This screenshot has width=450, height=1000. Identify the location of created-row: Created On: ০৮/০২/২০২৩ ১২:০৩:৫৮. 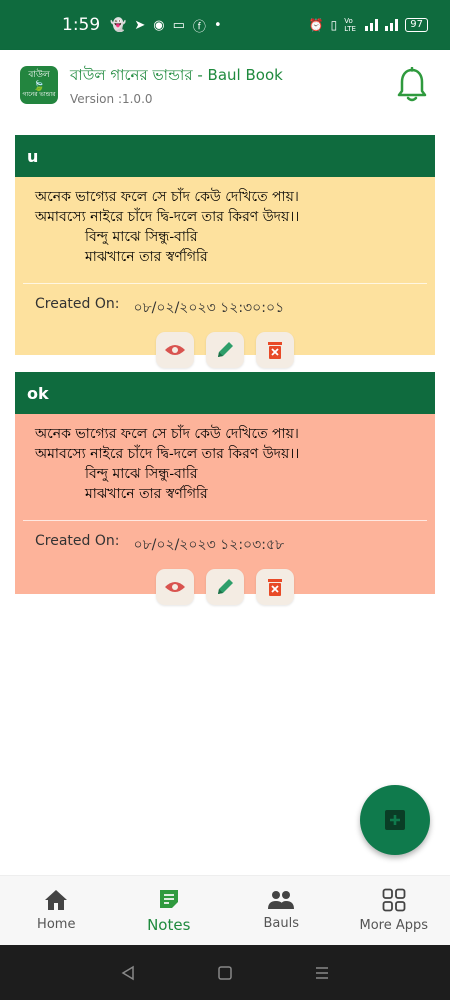
(225, 545).